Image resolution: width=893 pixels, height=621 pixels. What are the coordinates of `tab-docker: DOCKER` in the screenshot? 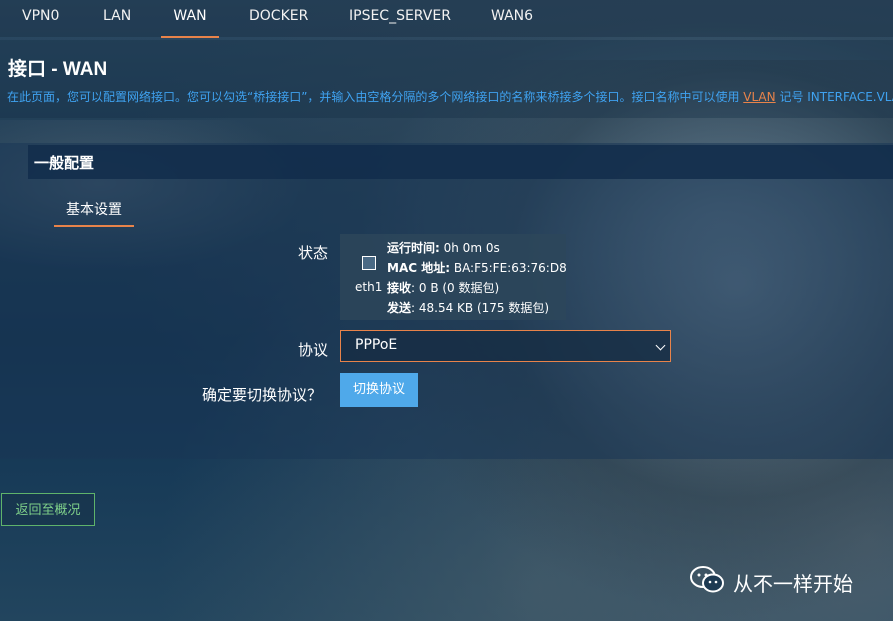 It's located at (278, 18).